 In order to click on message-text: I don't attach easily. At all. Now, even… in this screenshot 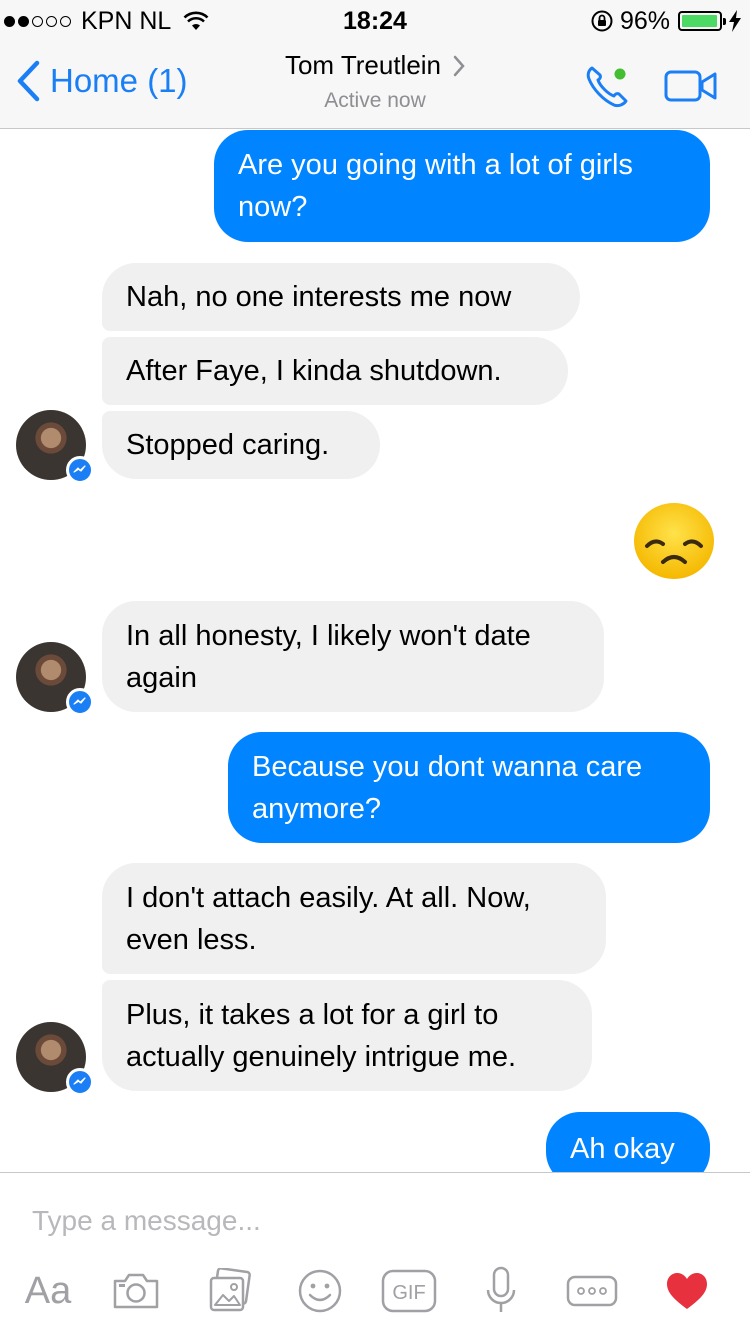, I will do `click(328, 918)`.